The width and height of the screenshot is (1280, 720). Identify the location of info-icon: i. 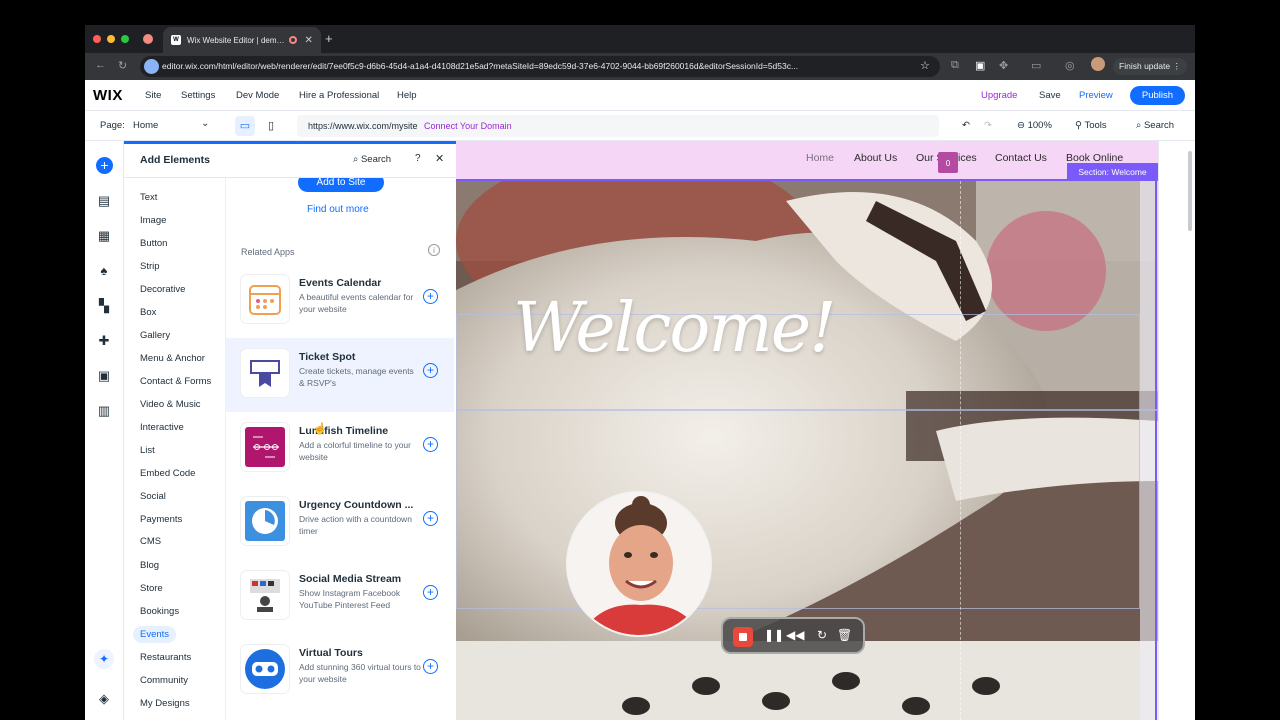
(434, 250).